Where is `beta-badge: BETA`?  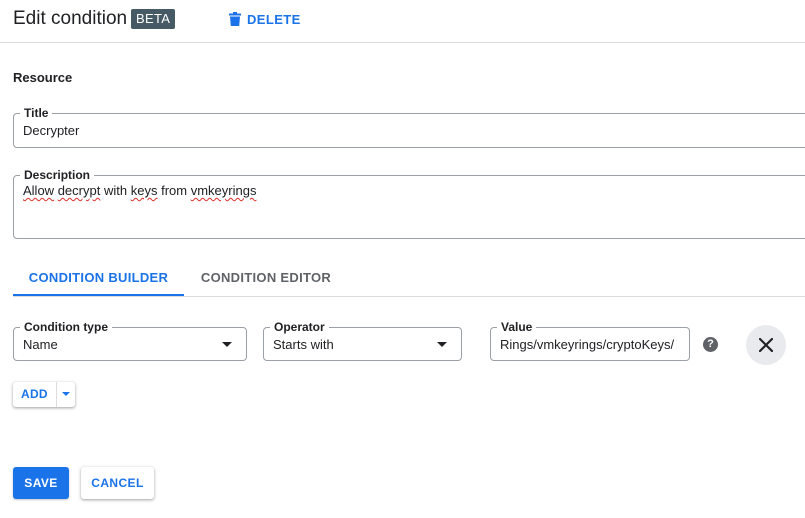 beta-badge: BETA is located at coordinates (153, 19).